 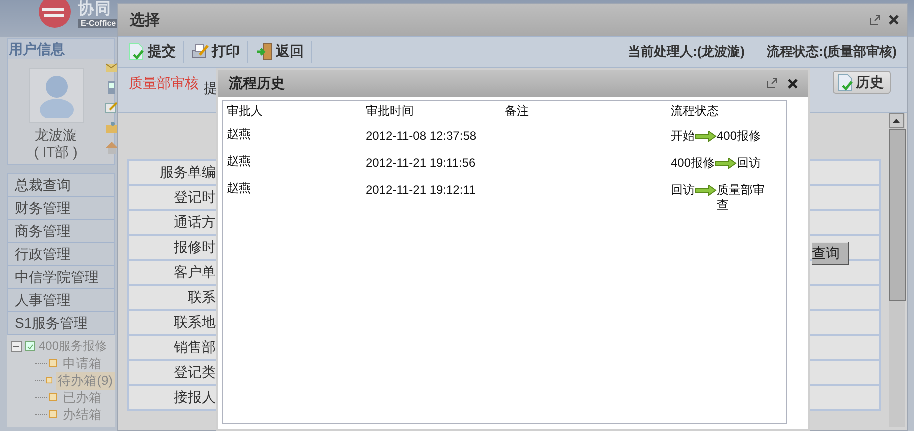 I want to click on menu-item: S1服务管理, so click(x=61, y=323).